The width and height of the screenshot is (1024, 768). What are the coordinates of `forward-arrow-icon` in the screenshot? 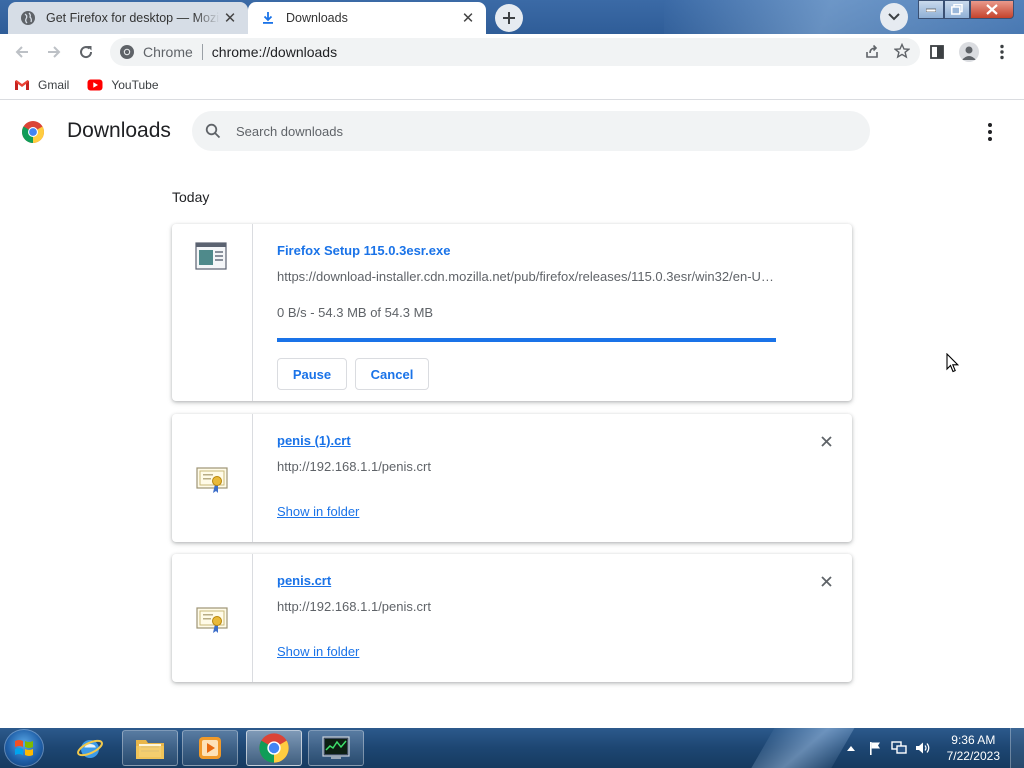 It's located at (54, 52).